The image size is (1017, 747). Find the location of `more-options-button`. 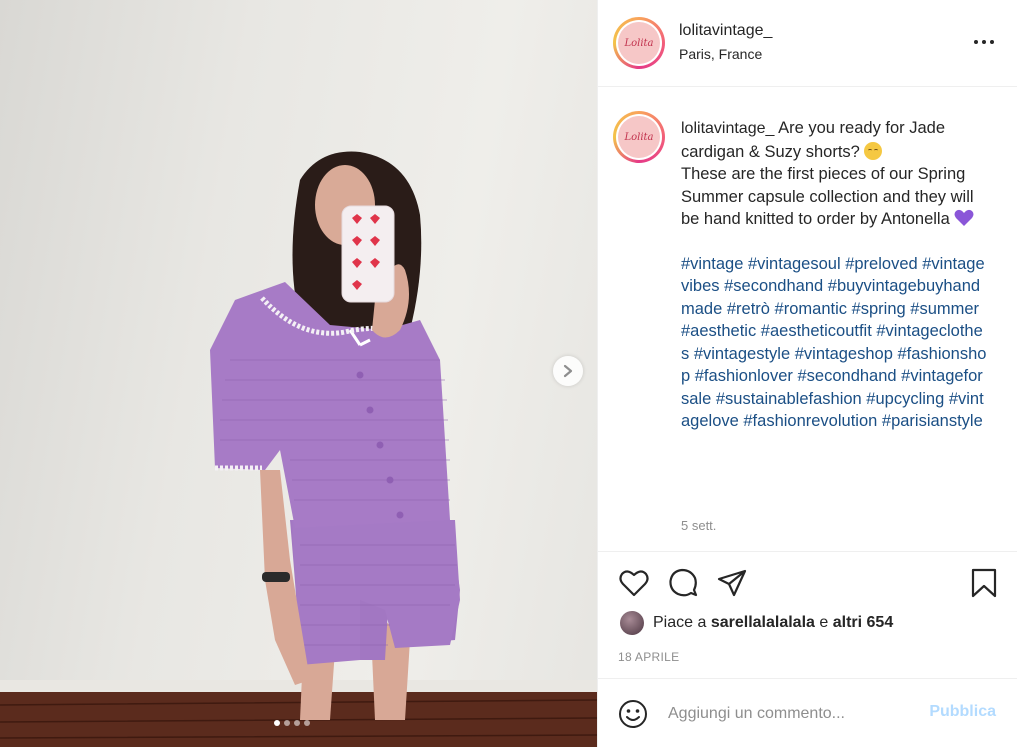

more-options-button is located at coordinates (984, 42).